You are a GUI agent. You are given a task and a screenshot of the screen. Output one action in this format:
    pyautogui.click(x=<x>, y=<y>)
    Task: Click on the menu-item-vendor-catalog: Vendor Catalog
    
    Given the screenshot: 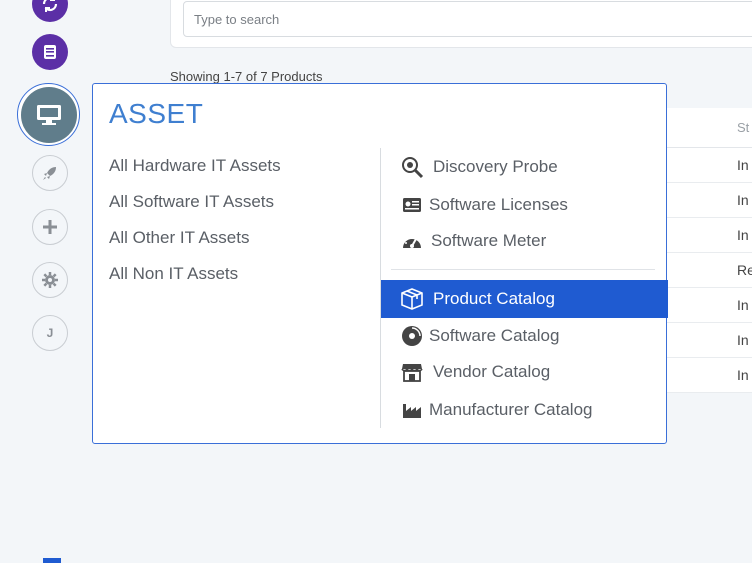 What is the action you would take?
    pyautogui.click(x=524, y=372)
    